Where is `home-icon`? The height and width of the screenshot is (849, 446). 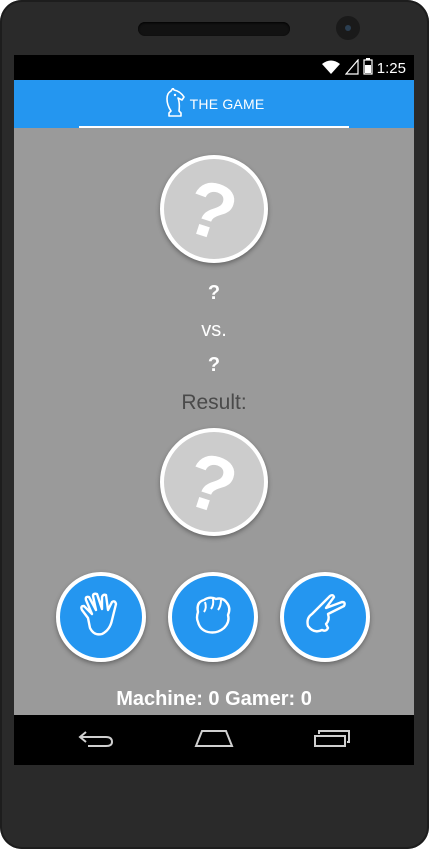 home-icon is located at coordinates (214, 740).